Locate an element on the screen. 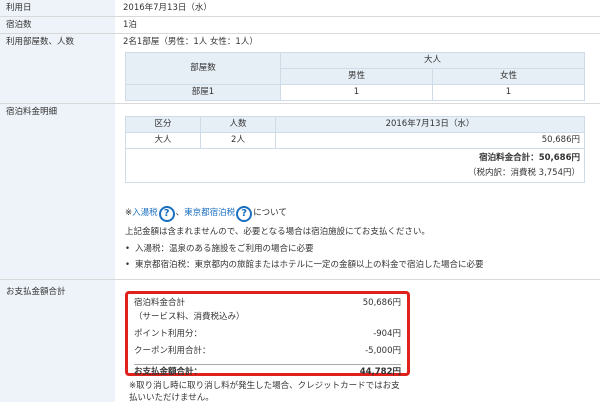 The width and height of the screenshot is (600, 404). col-female: 女性 is located at coordinates (508, 76).